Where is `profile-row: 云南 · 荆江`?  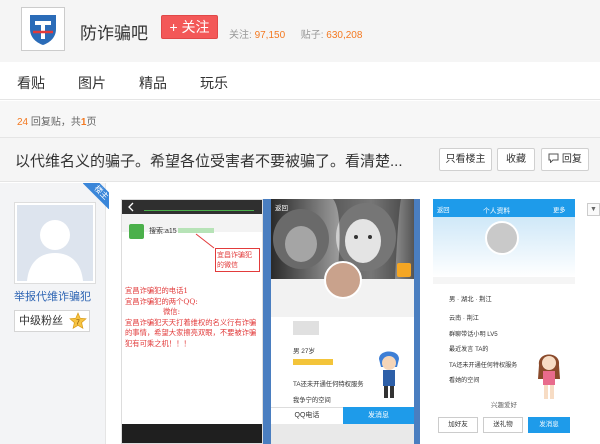
profile-row: 云南 · 荆江 is located at coordinates (464, 318).